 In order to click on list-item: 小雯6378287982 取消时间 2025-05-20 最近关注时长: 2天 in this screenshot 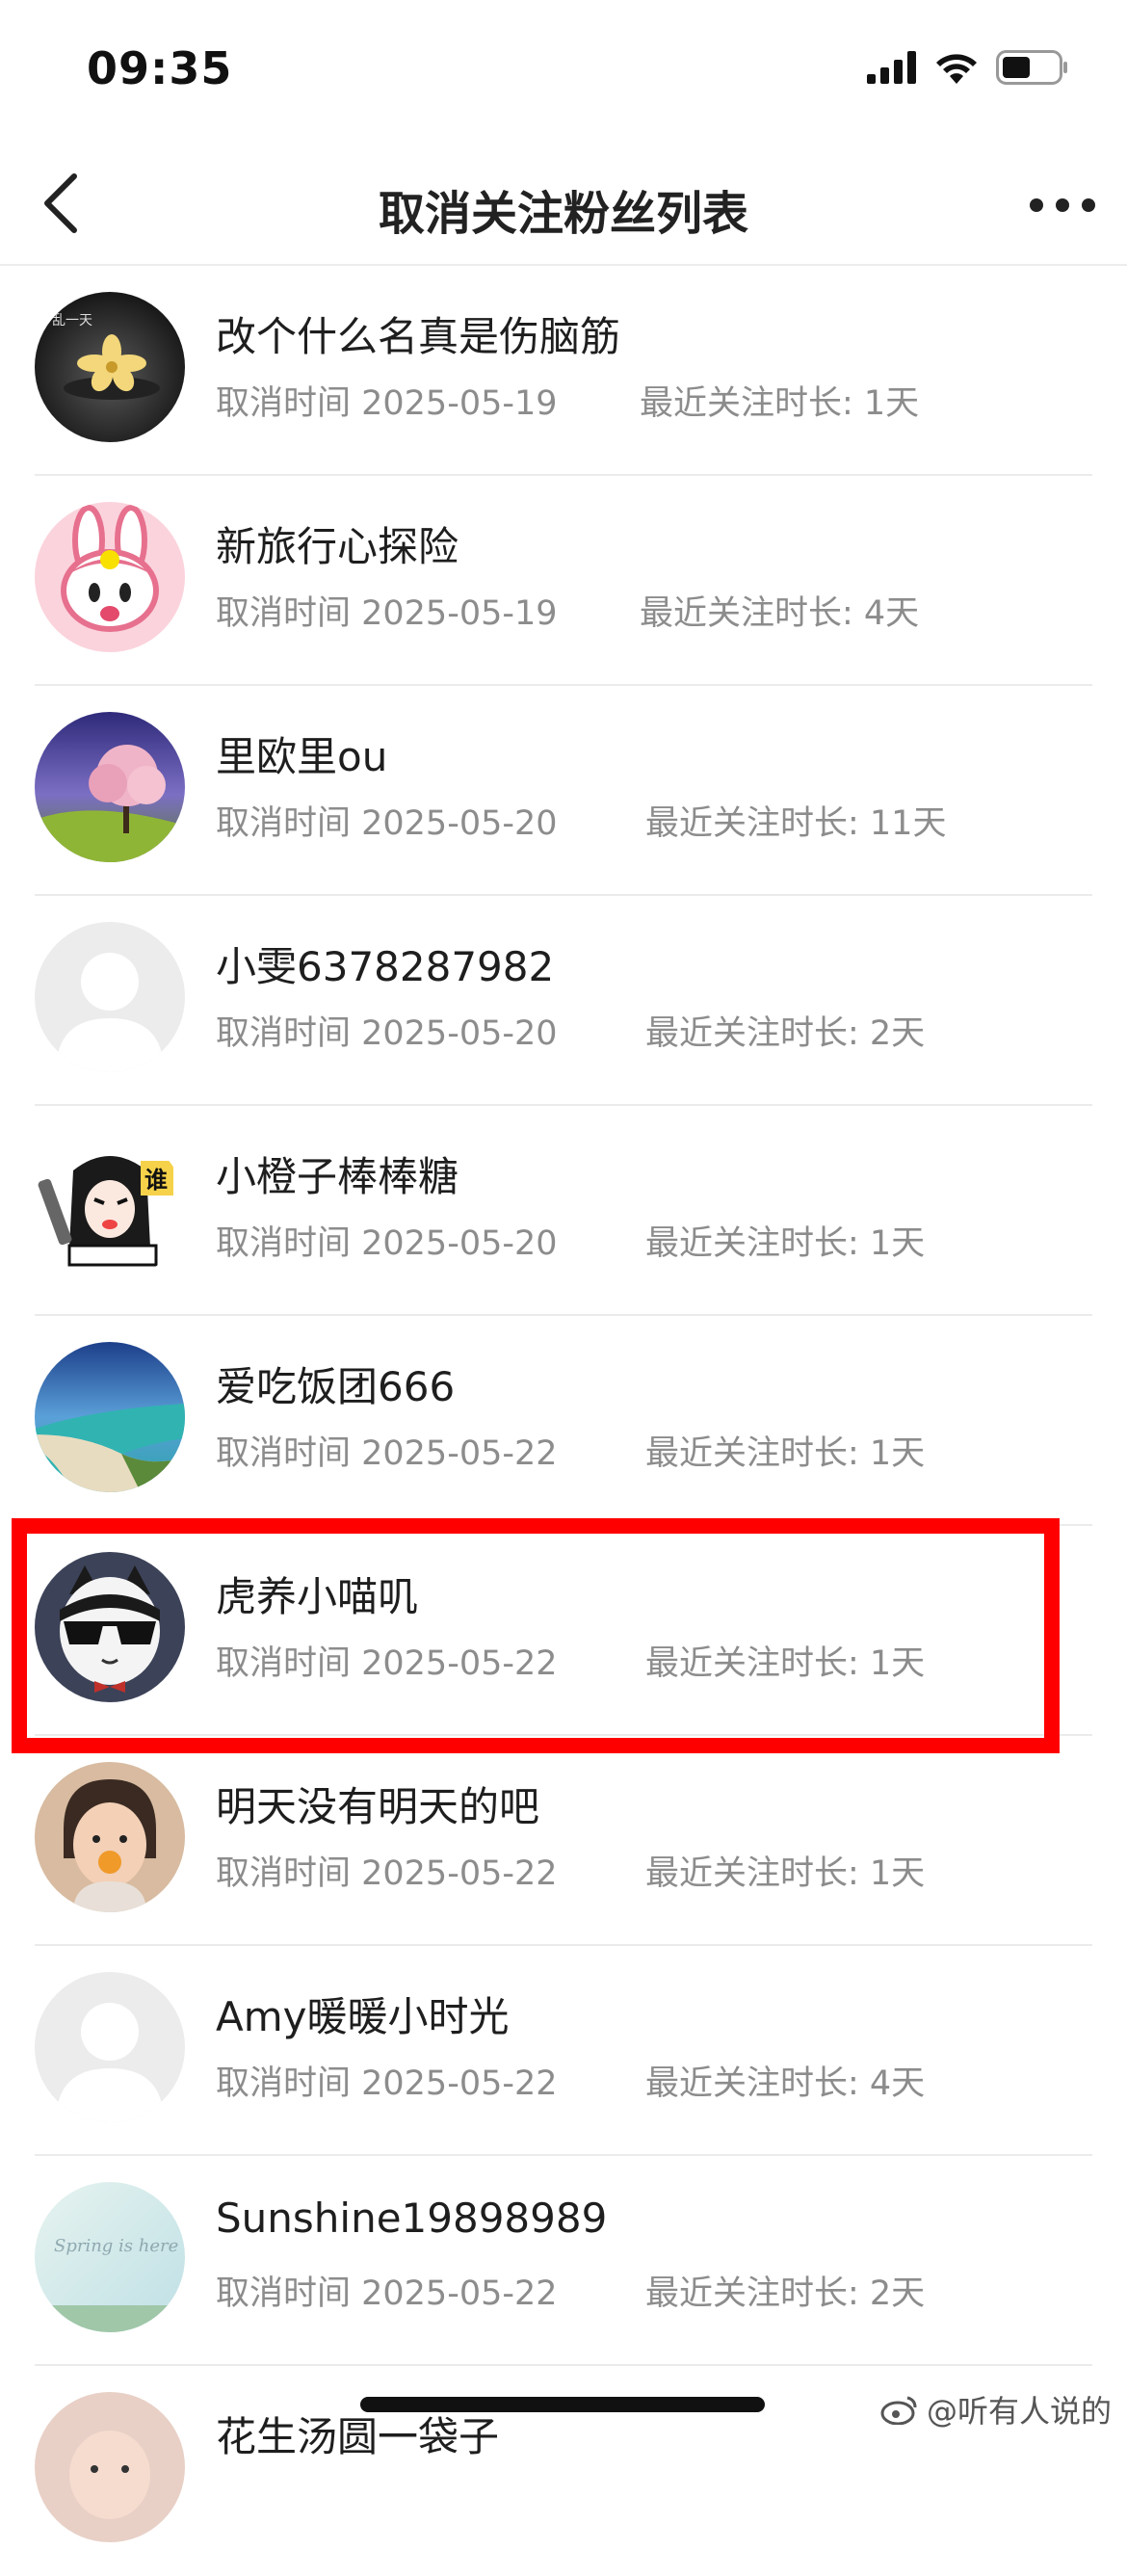, I will do `click(563, 1001)`.